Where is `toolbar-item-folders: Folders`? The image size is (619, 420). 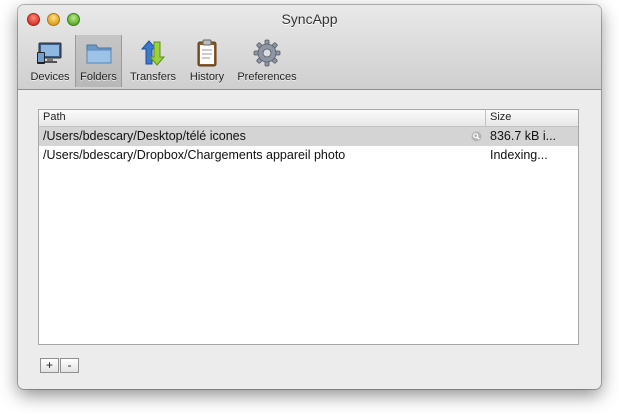 toolbar-item-folders: Folders is located at coordinates (98, 61).